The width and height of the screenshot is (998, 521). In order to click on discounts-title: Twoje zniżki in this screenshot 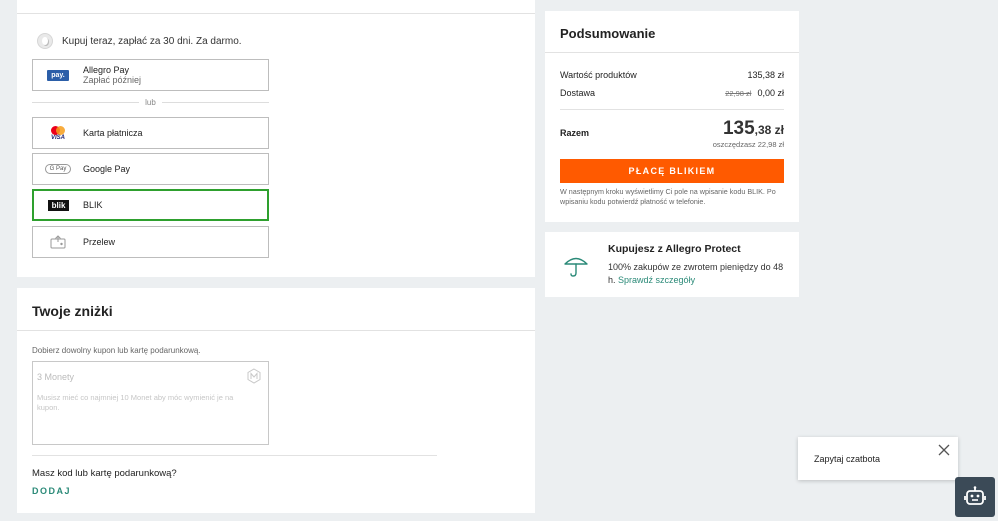, I will do `click(72, 311)`.